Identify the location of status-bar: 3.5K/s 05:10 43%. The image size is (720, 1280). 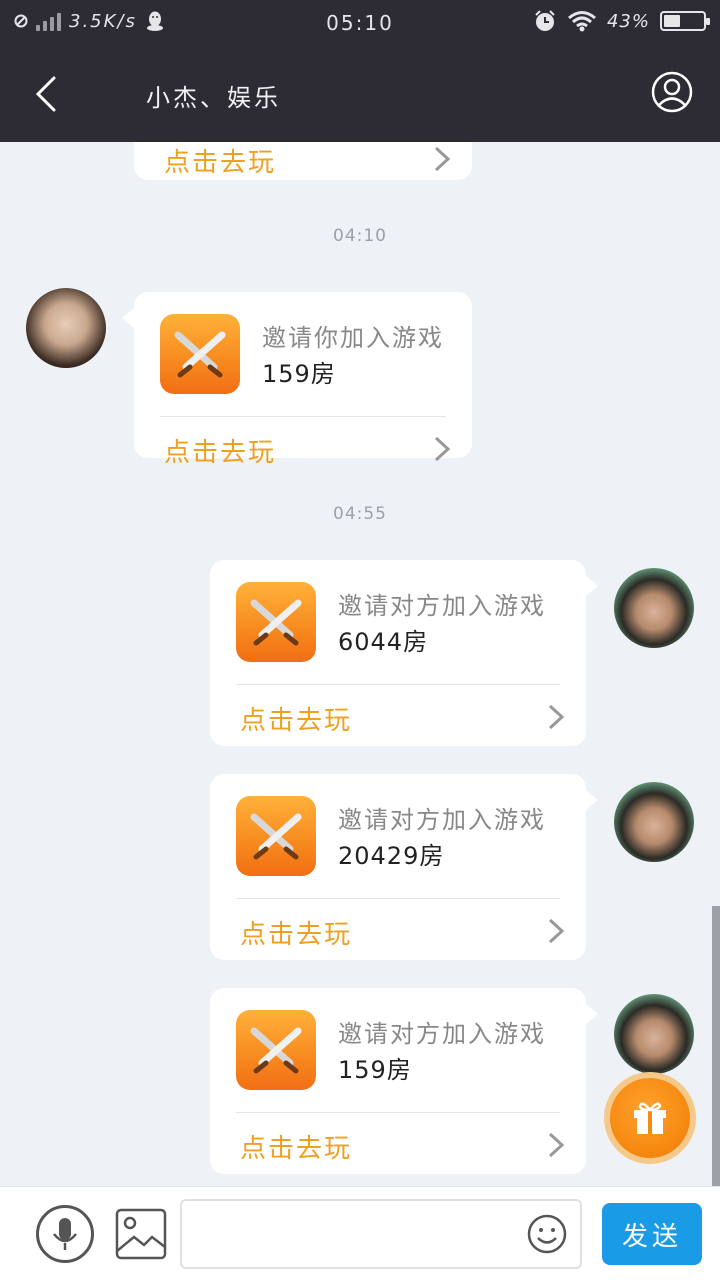
(360, 22).